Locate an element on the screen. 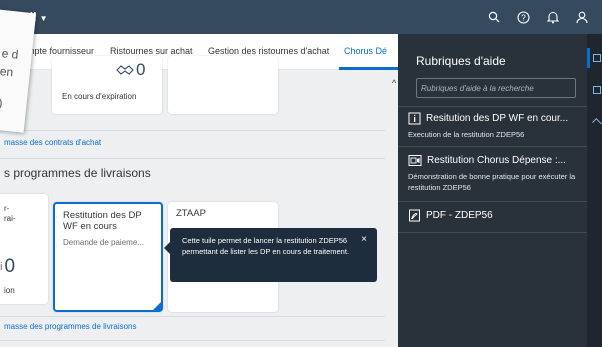 The width and height of the screenshot is (602, 347). sheet-fragment: en is located at coordinates (7, 72).